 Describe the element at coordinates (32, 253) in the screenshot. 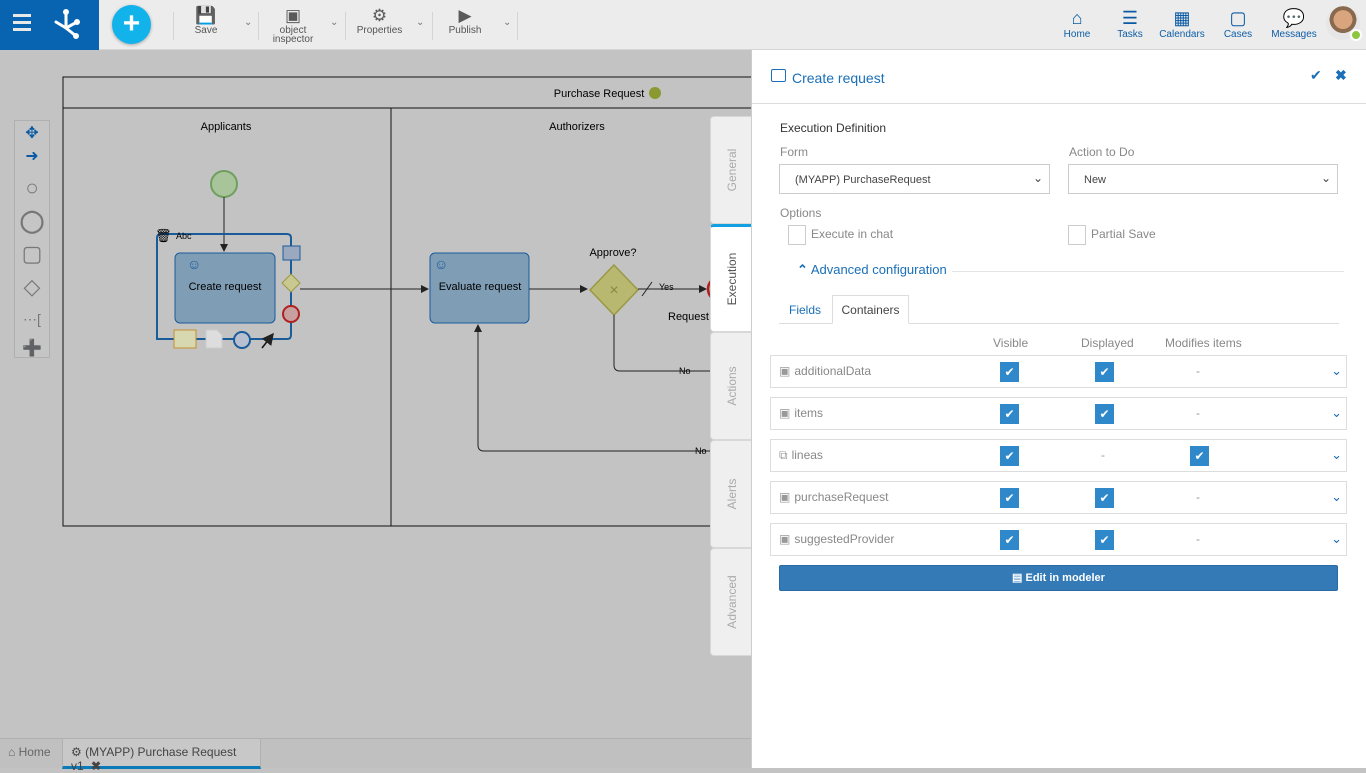

I see `task-tool: ▢` at that location.